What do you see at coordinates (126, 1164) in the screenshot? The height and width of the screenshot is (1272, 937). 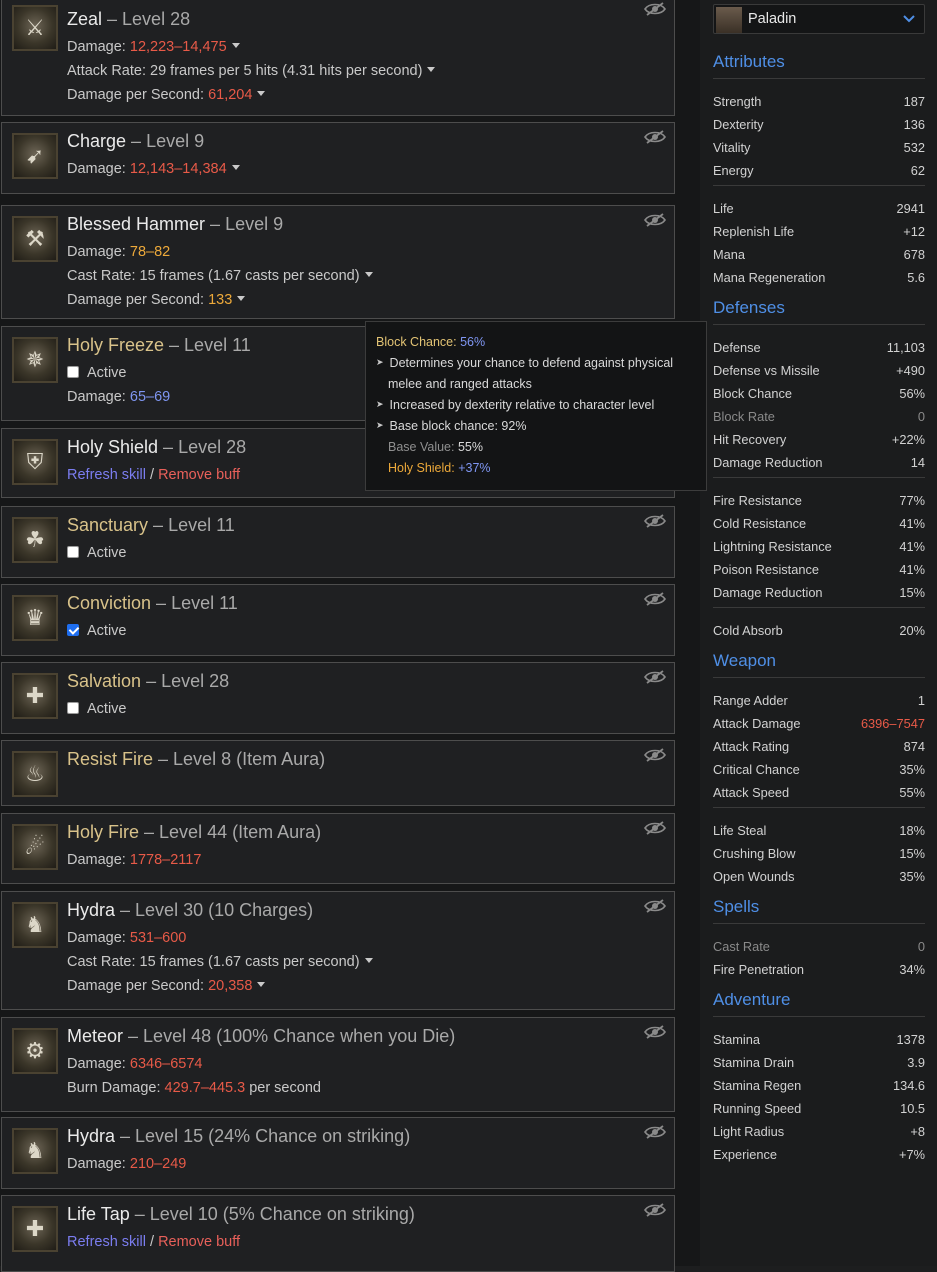 I see `skill-stat-row: Damage: 210–249` at bounding box center [126, 1164].